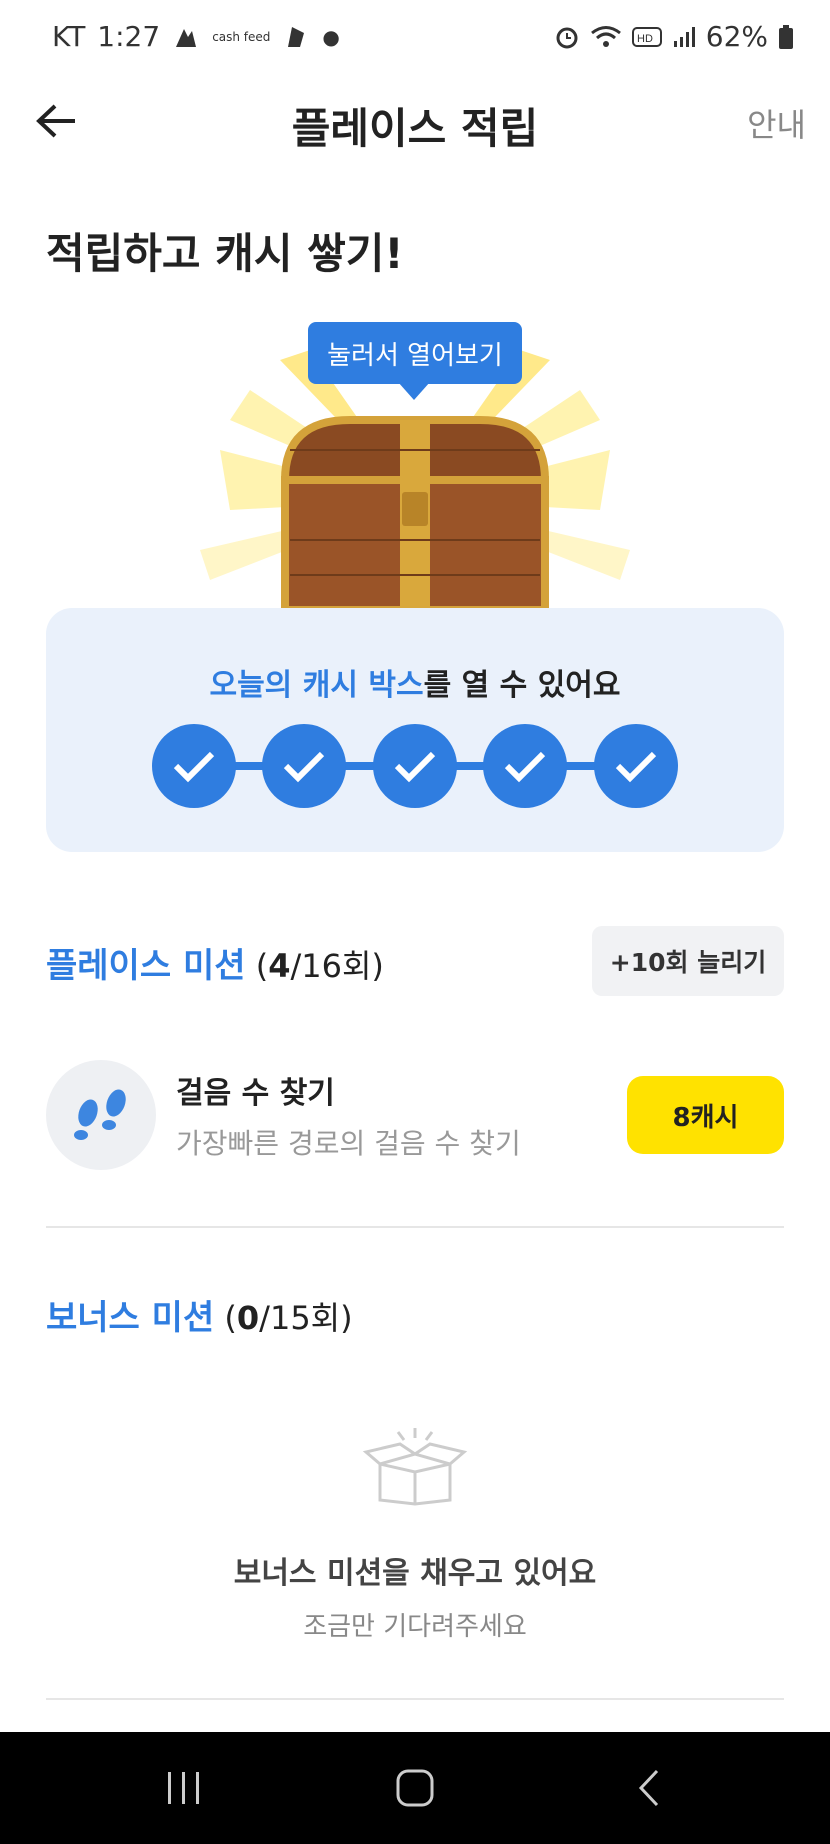 Image resolution: width=830 pixels, height=1844 pixels. I want to click on step-3-complete, so click(415, 766).